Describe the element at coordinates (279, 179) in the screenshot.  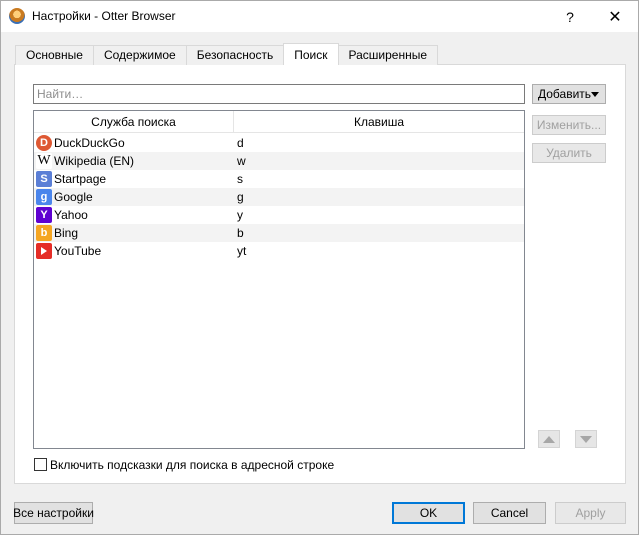
I see `table-row: S Startpage s` at that location.